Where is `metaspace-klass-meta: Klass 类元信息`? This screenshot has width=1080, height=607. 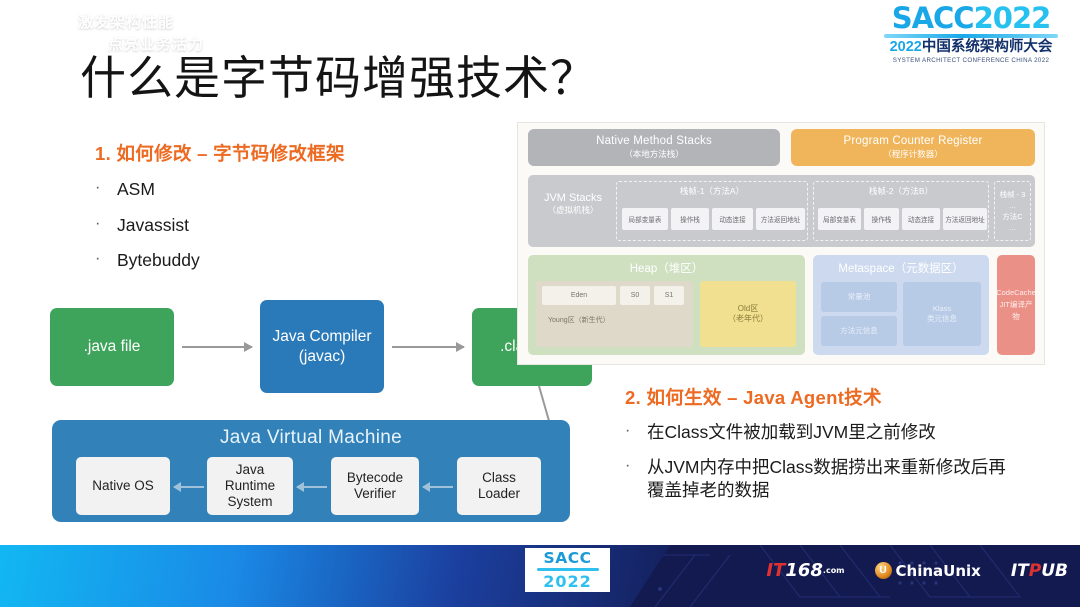 metaspace-klass-meta: Klass 类元信息 is located at coordinates (942, 314).